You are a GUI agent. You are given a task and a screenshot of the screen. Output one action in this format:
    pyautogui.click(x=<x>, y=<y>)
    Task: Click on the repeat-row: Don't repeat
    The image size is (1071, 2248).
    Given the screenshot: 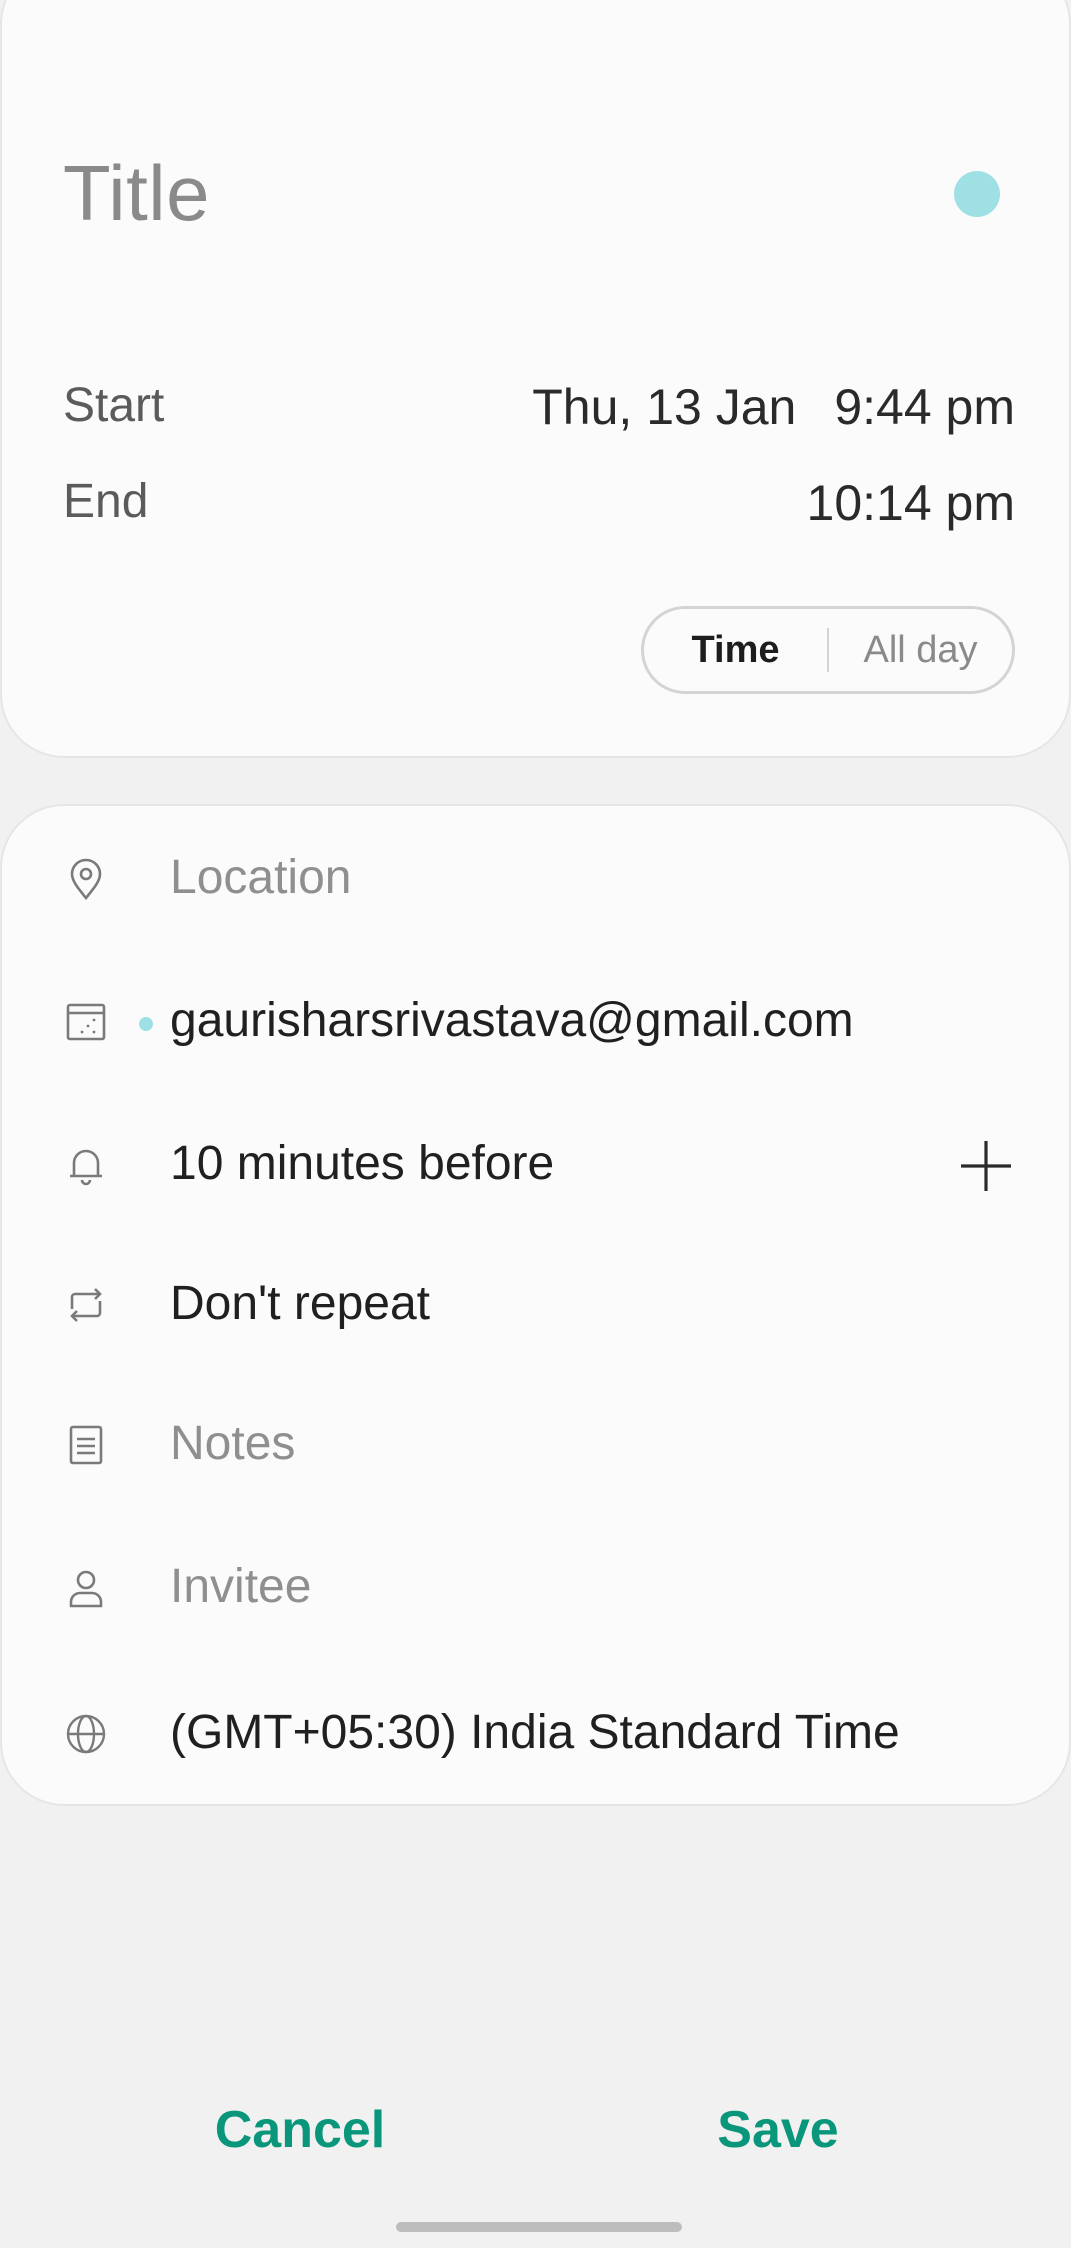 What is the action you would take?
    pyautogui.click(x=536, y=1305)
    